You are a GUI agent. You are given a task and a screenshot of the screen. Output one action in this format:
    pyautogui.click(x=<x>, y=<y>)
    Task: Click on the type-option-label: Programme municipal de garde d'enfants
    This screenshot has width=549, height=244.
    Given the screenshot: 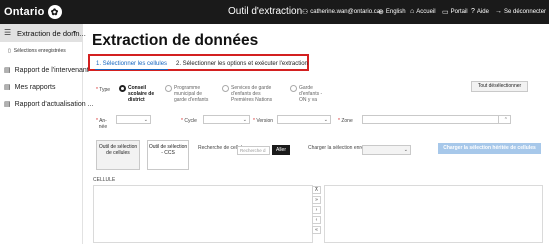 What is the action you would take?
    pyautogui.click(x=191, y=94)
    